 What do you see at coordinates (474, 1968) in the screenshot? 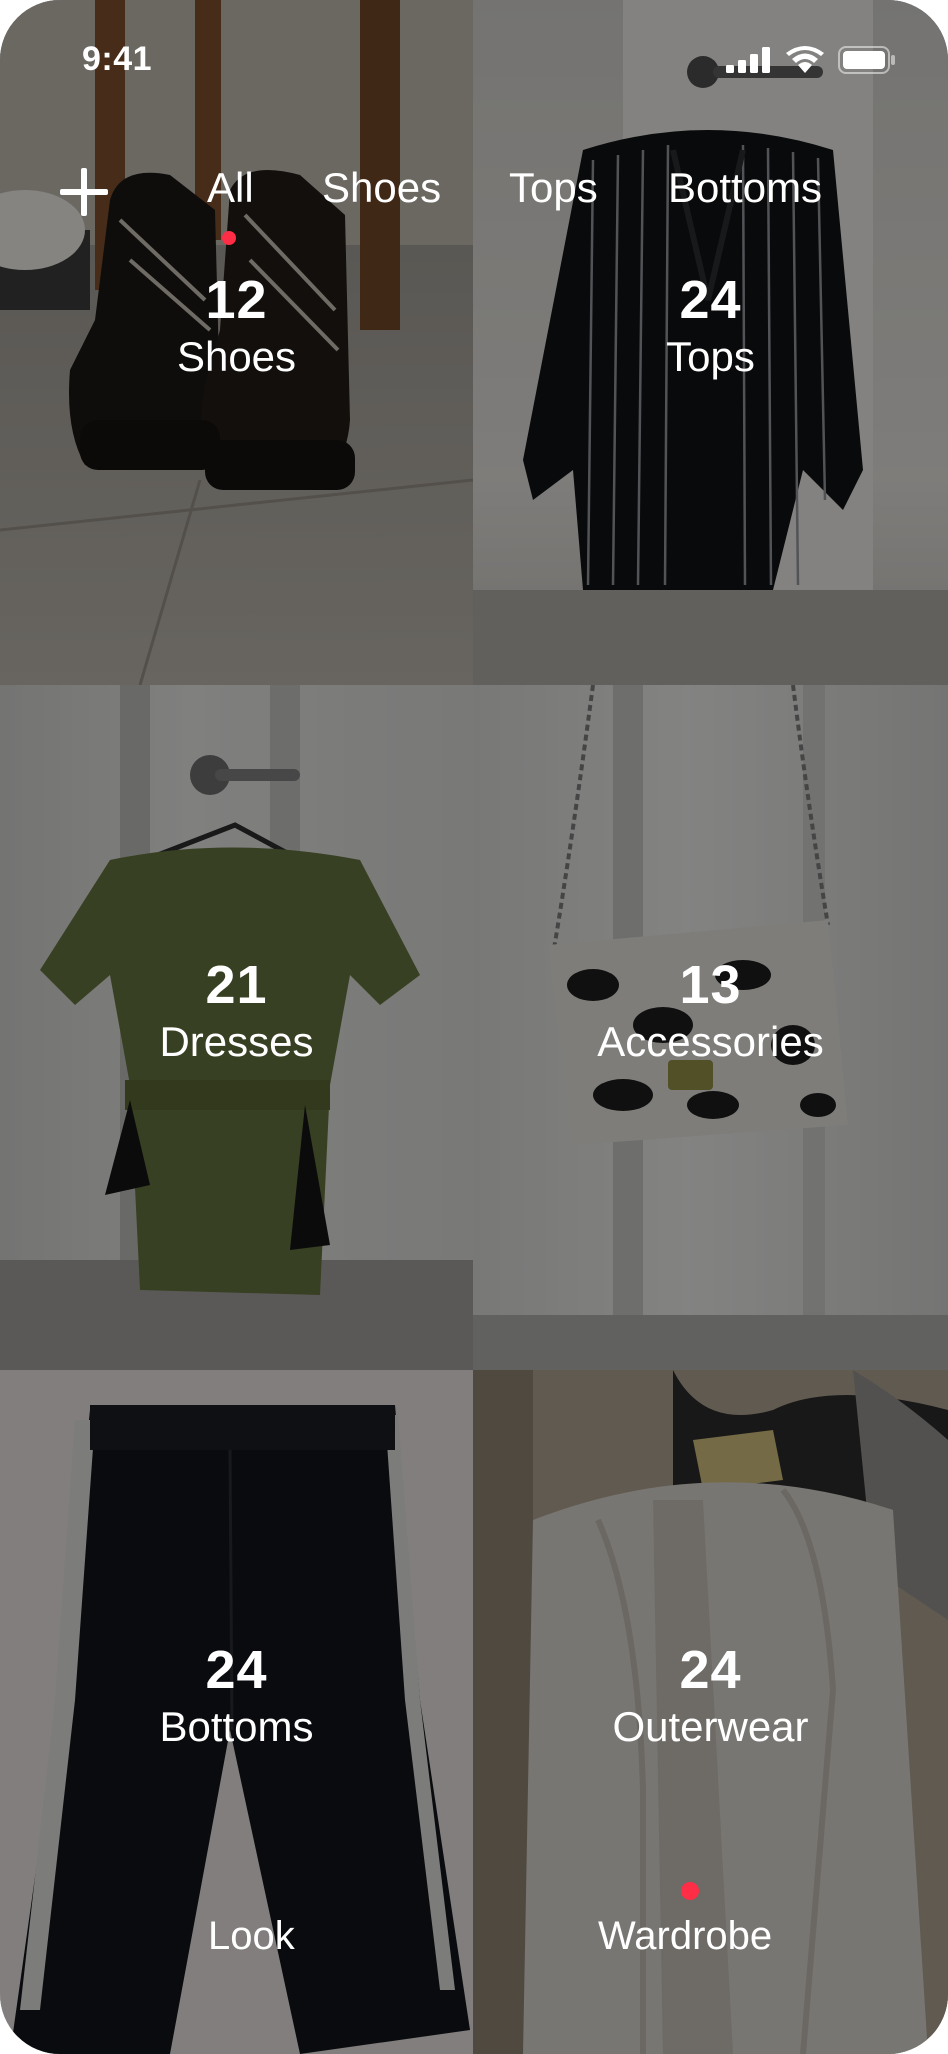
I see `bottom-nav: Look Wardrobe` at bounding box center [474, 1968].